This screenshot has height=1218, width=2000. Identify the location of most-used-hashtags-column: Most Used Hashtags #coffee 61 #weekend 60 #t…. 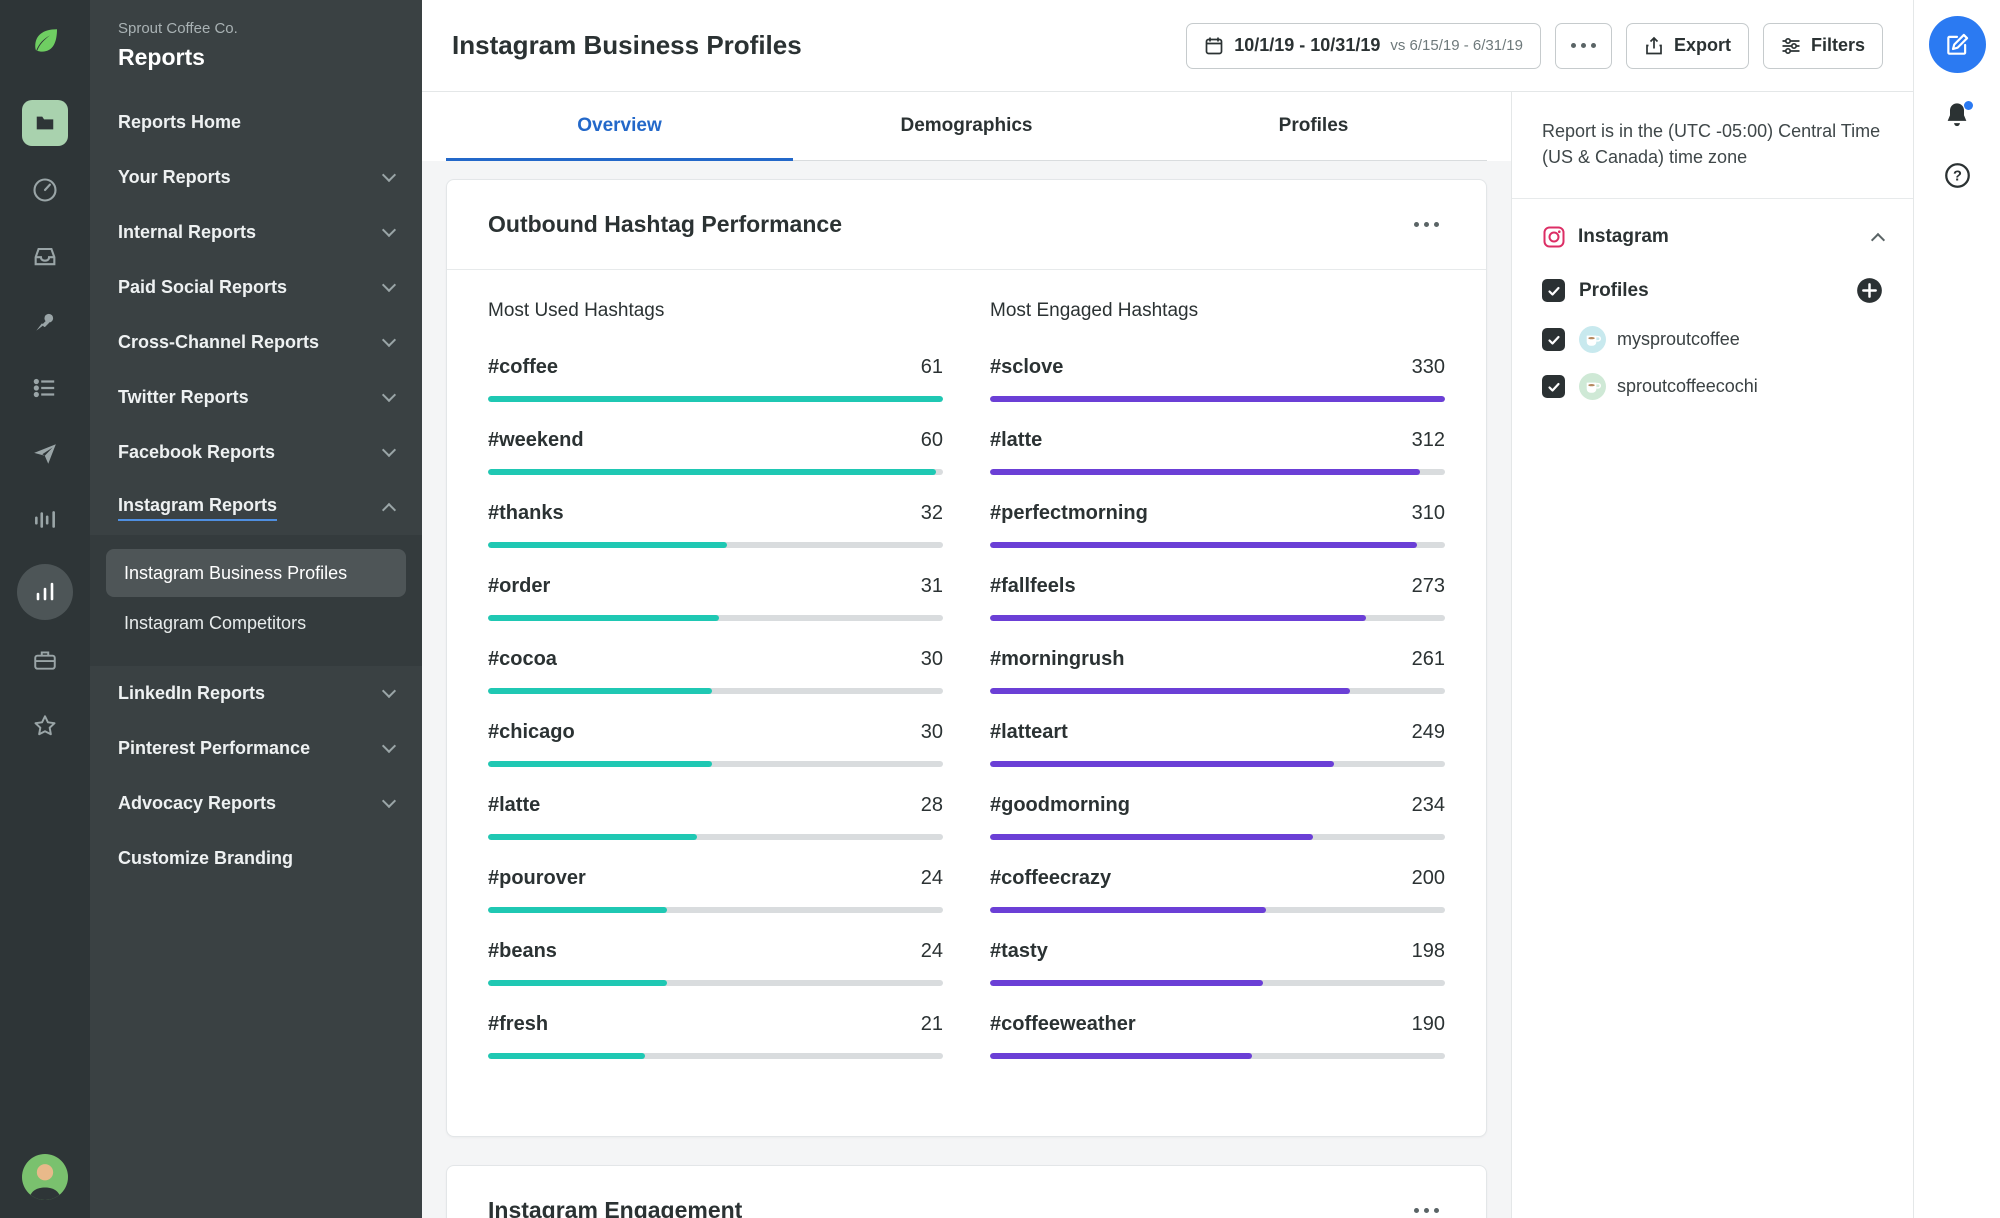
(715, 693).